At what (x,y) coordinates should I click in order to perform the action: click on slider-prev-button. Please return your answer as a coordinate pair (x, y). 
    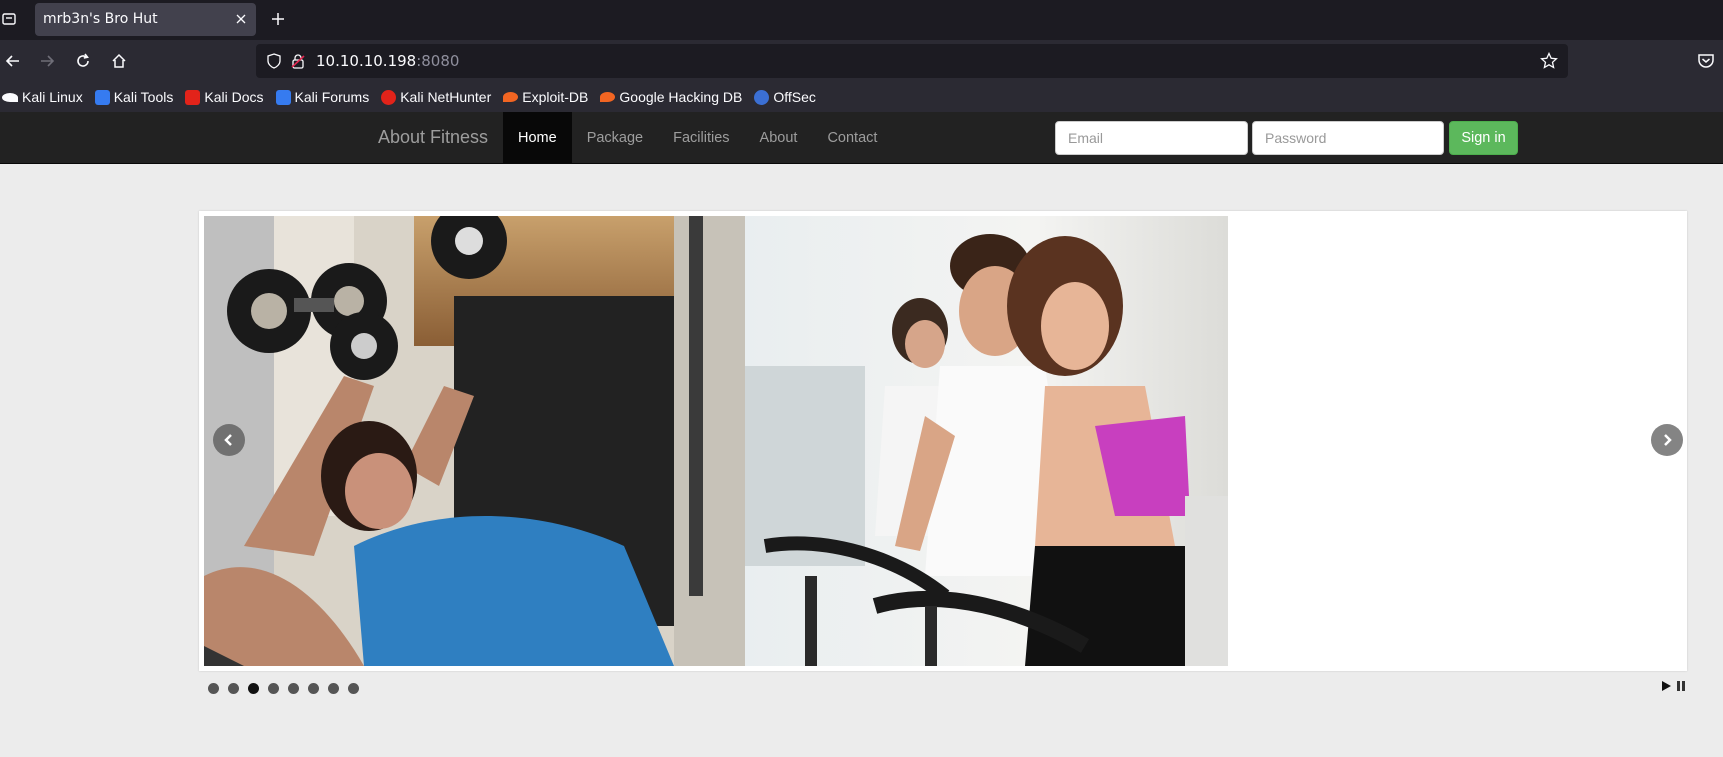
    Looking at the image, I should click on (229, 440).